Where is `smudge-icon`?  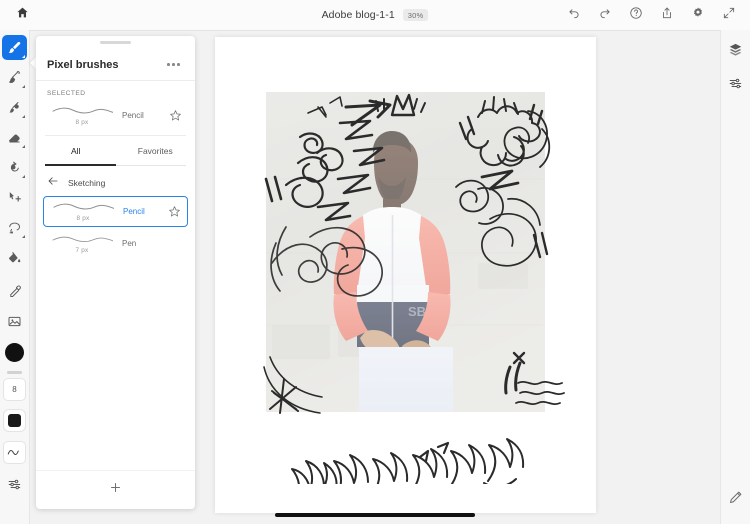 smudge-icon is located at coordinates (14, 167).